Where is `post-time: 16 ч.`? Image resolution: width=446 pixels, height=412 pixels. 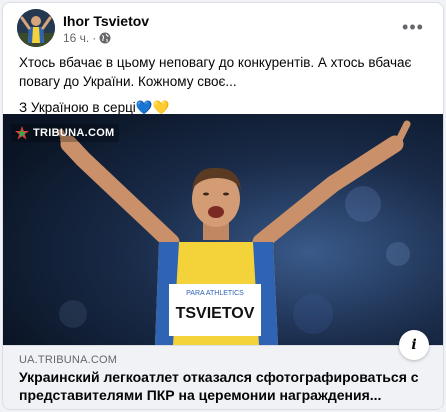 post-time: 16 ч. is located at coordinates (76, 38).